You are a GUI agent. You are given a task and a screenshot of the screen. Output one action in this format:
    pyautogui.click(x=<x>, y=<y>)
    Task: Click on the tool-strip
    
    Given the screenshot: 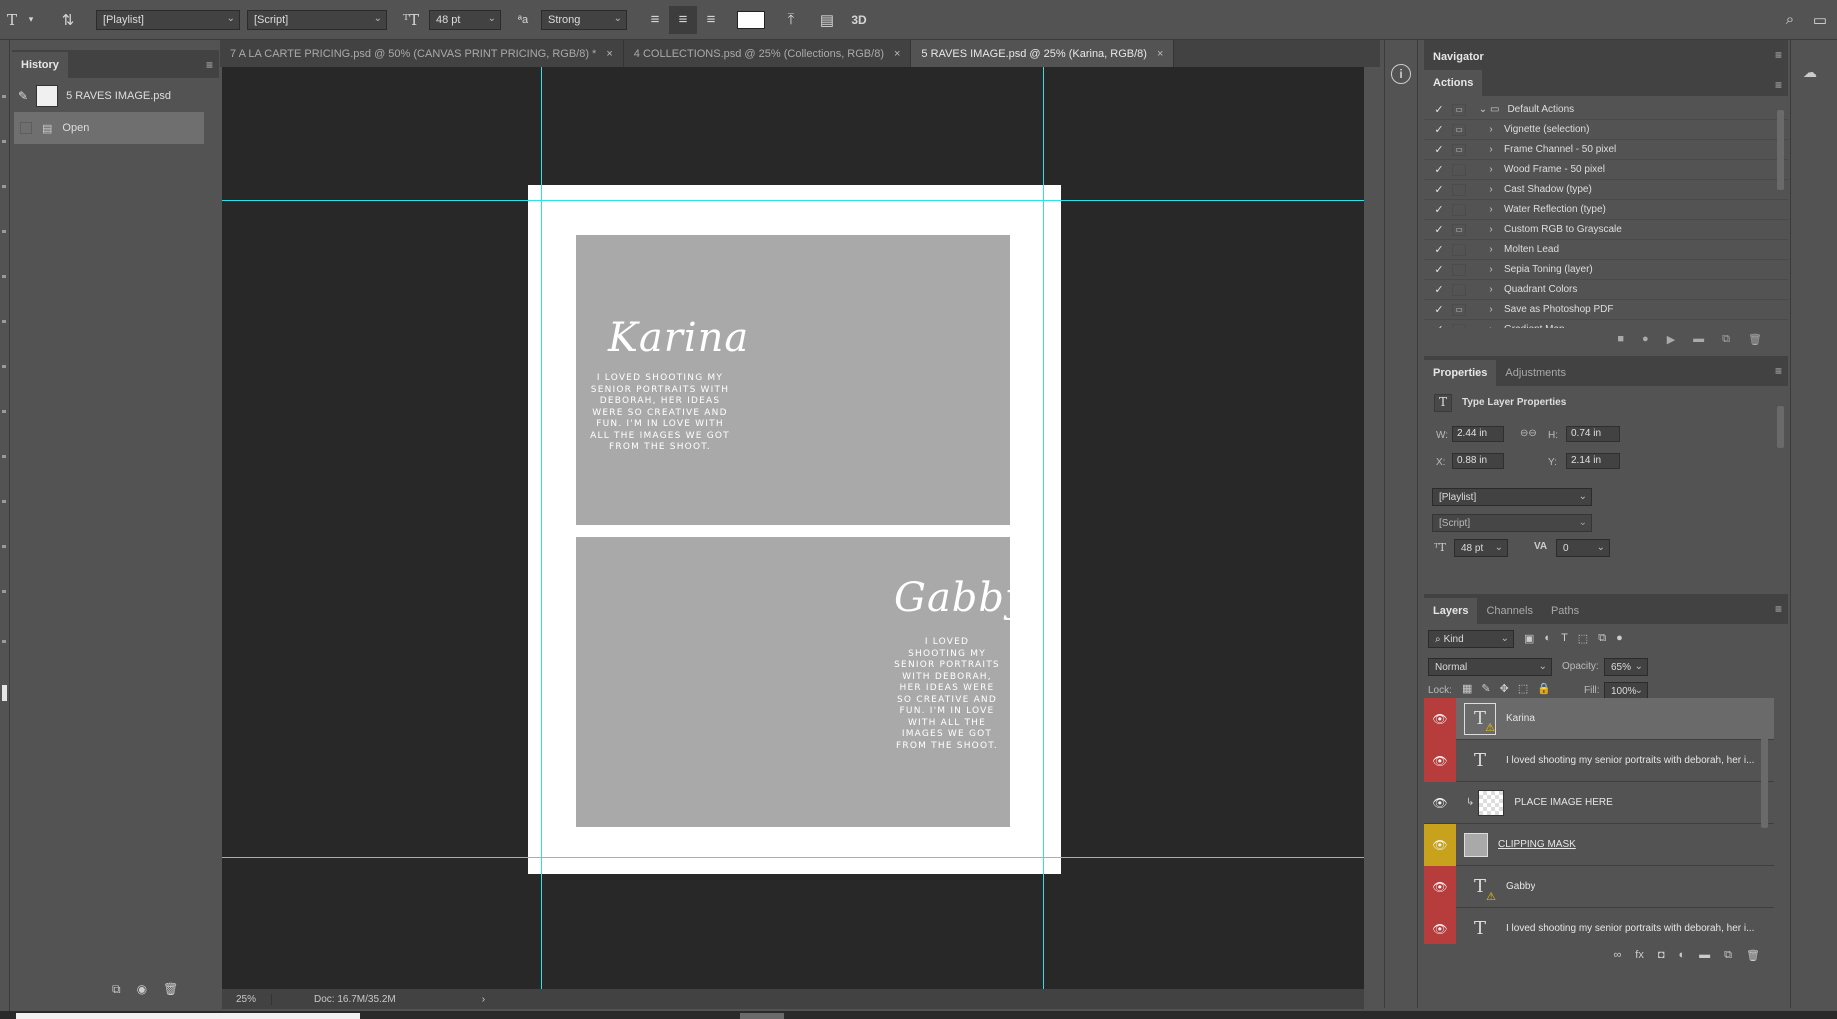 What is the action you would take?
    pyautogui.click(x=5, y=529)
    